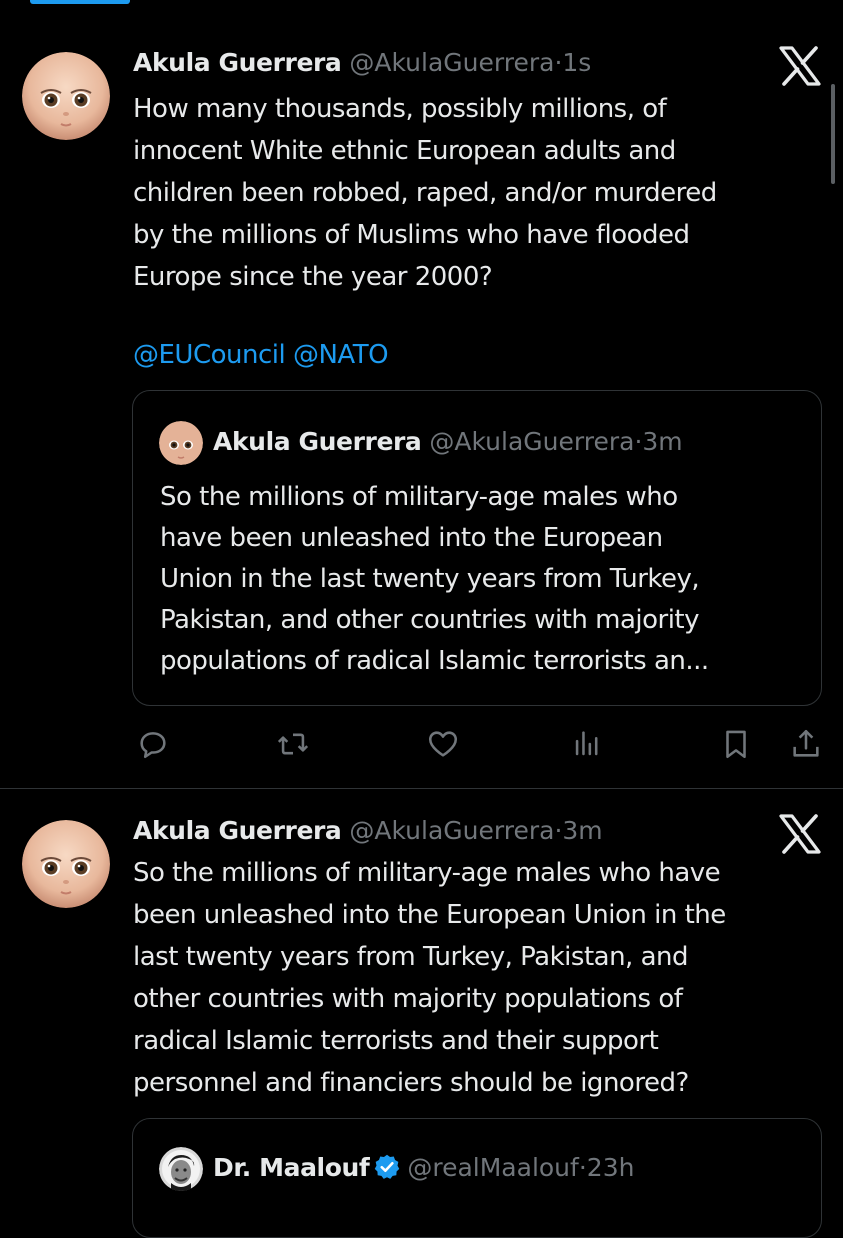  Describe the element at coordinates (576, 62) in the screenshot. I see `timestamp: 1s` at that location.